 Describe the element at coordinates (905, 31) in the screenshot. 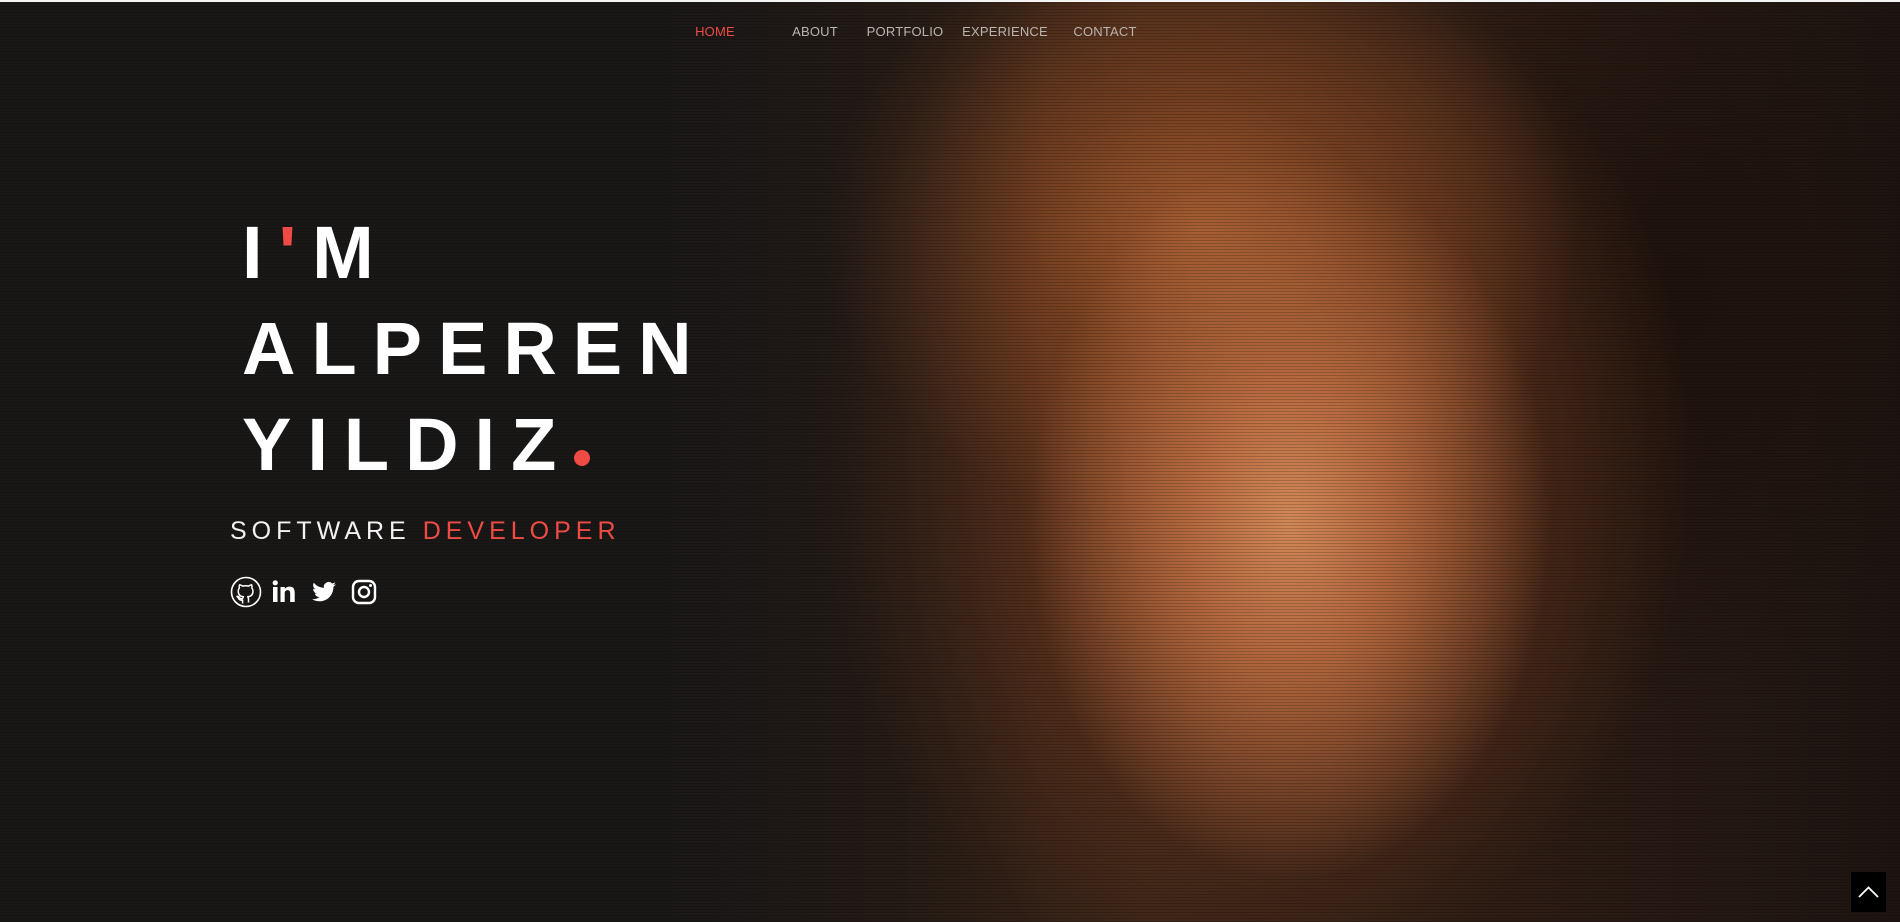

I see `nav-item-portfolio: PORTFOLIO` at that location.